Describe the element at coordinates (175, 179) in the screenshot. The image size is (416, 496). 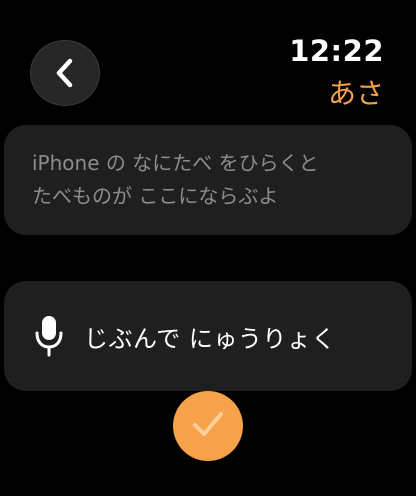
I see `info-text: iPhone の なにたべ をひらくと たべものが ここにならぶよ` at that location.